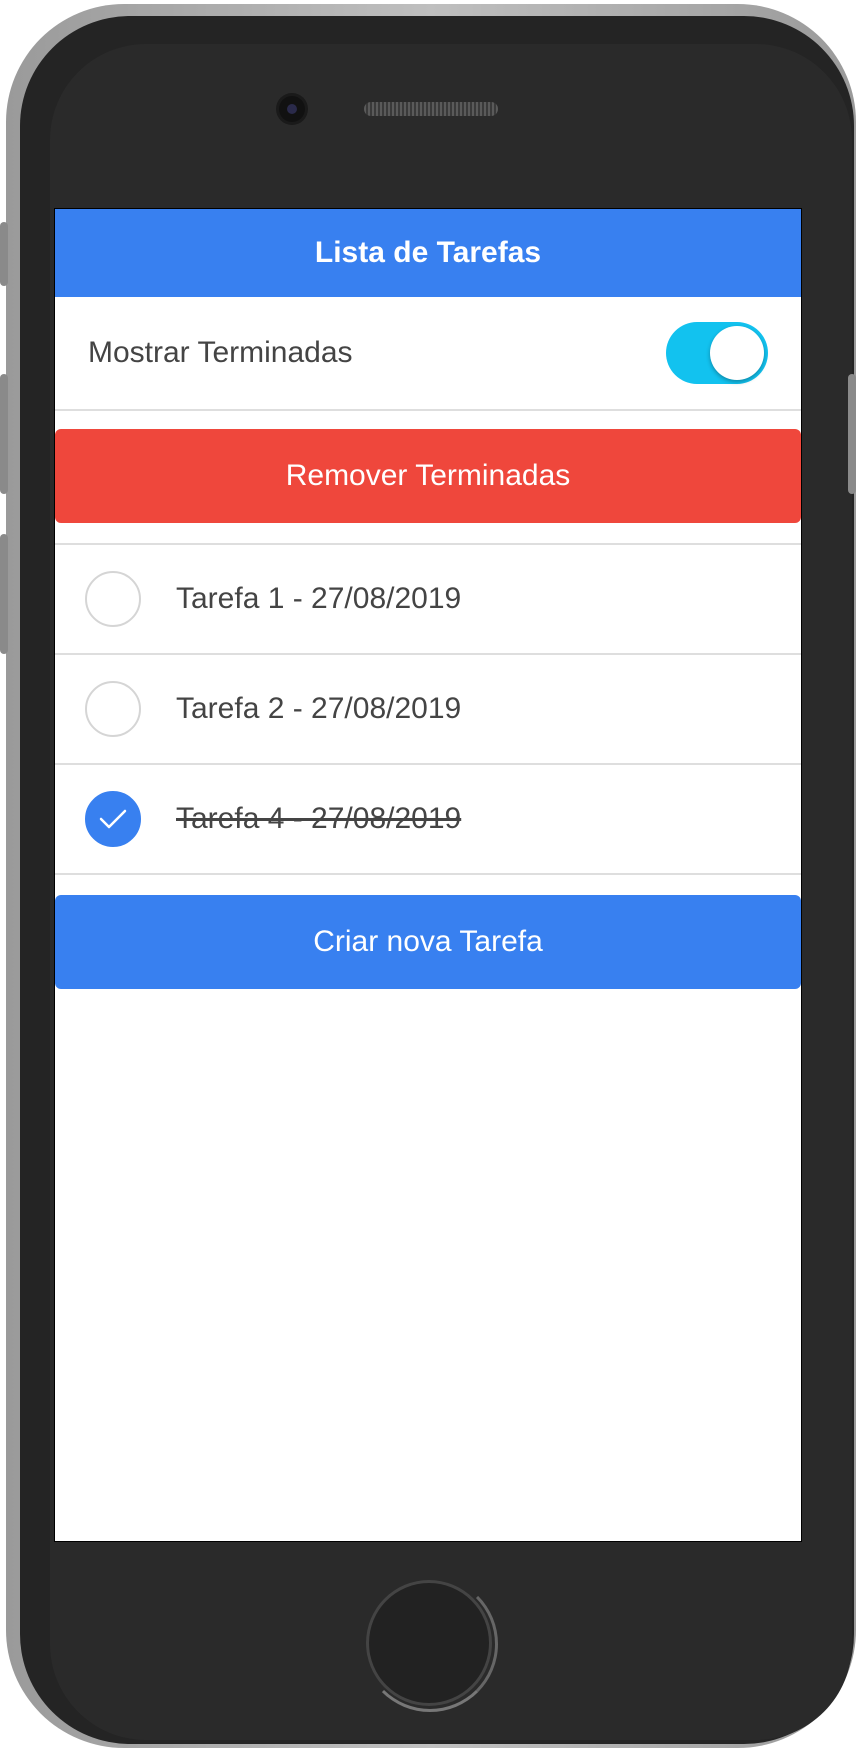 This screenshot has height=1754, width=862. Describe the element at coordinates (4, 434) in the screenshot. I see `volume-up-button` at that location.